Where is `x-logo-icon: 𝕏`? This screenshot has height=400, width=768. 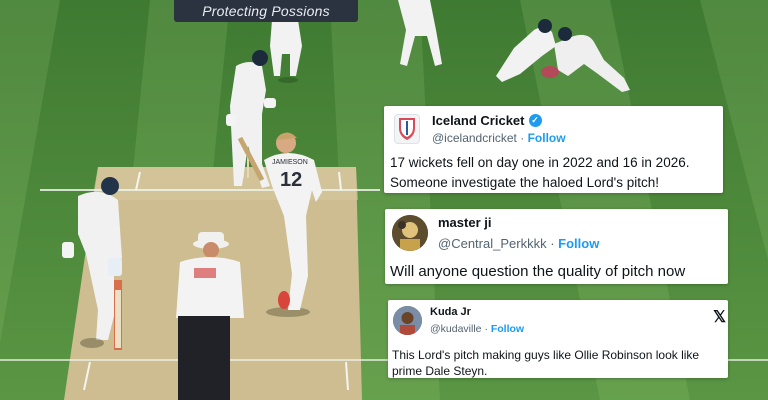
x-logo-icon: 𝕏 is located at coordinates (719, 317).